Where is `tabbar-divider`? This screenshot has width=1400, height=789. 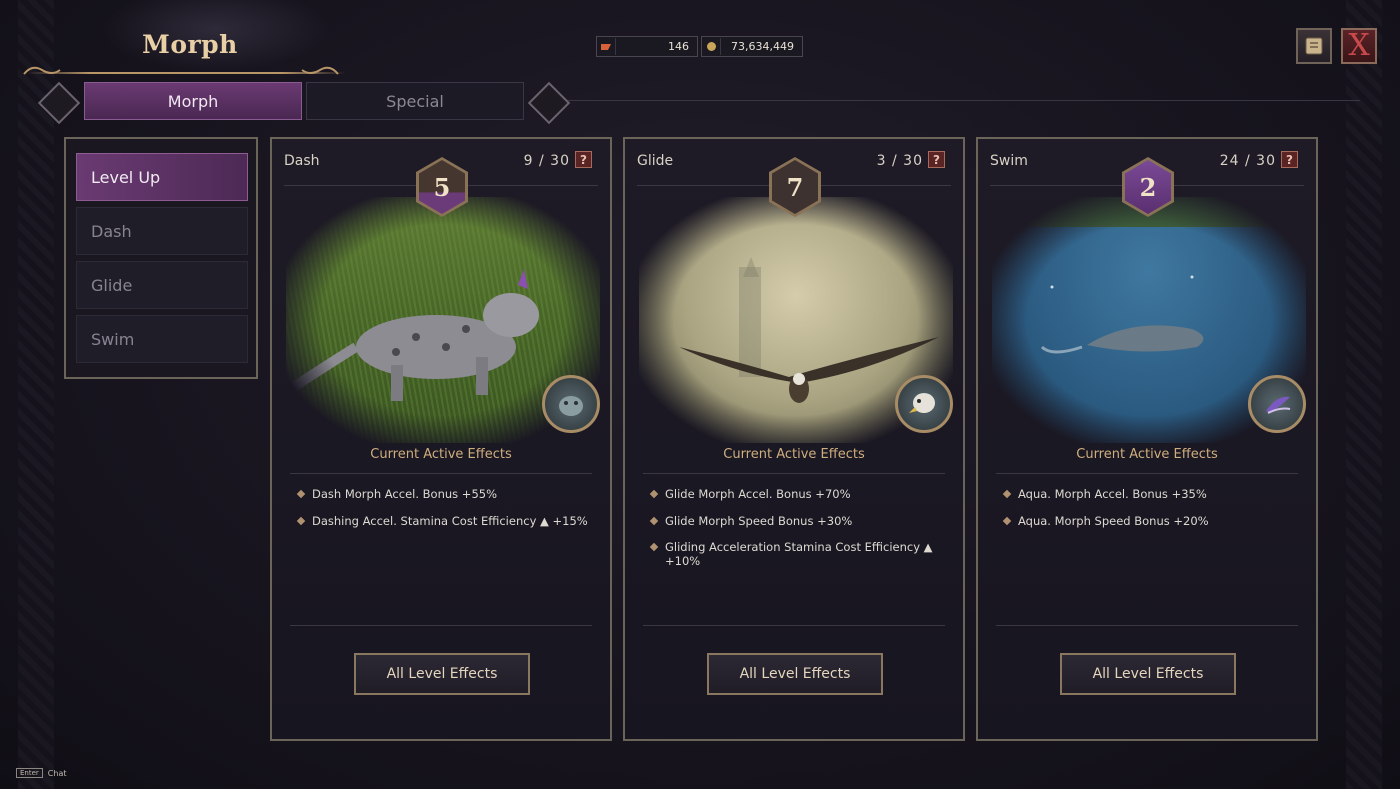
tabbar-divider is located at coordinates (960, 100).